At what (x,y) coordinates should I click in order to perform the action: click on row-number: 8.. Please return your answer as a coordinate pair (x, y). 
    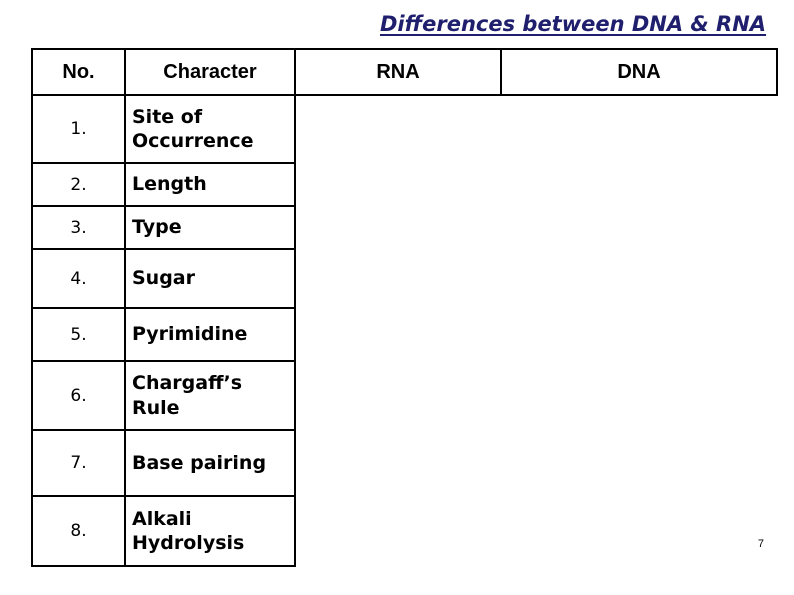
    Looking at the image, I should click on (78, 531).